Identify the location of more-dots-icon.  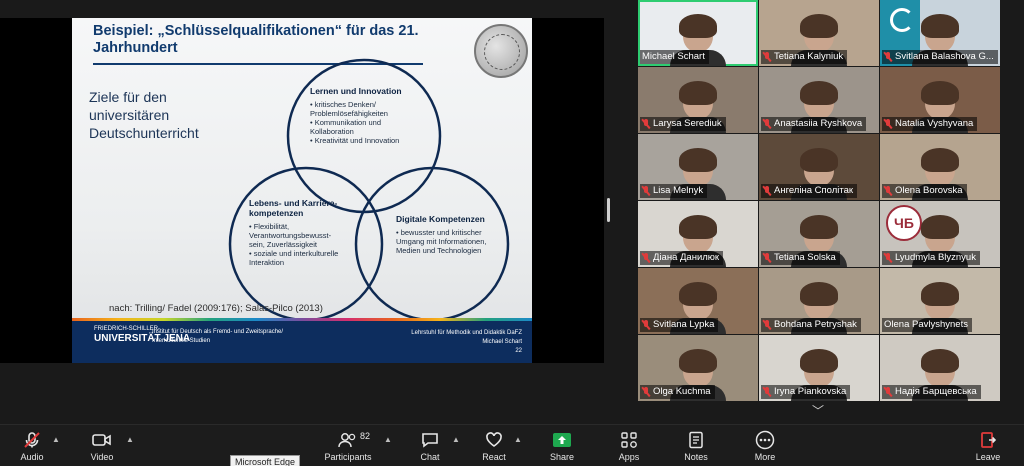
(765, 440).